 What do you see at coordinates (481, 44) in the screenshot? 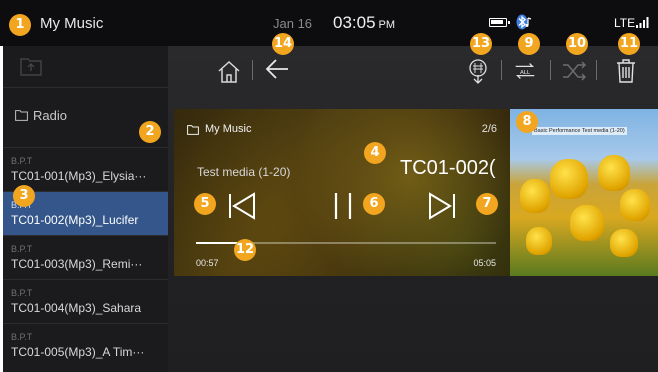
I see `annotation-badge: 13` at bounding box center [481, 44].